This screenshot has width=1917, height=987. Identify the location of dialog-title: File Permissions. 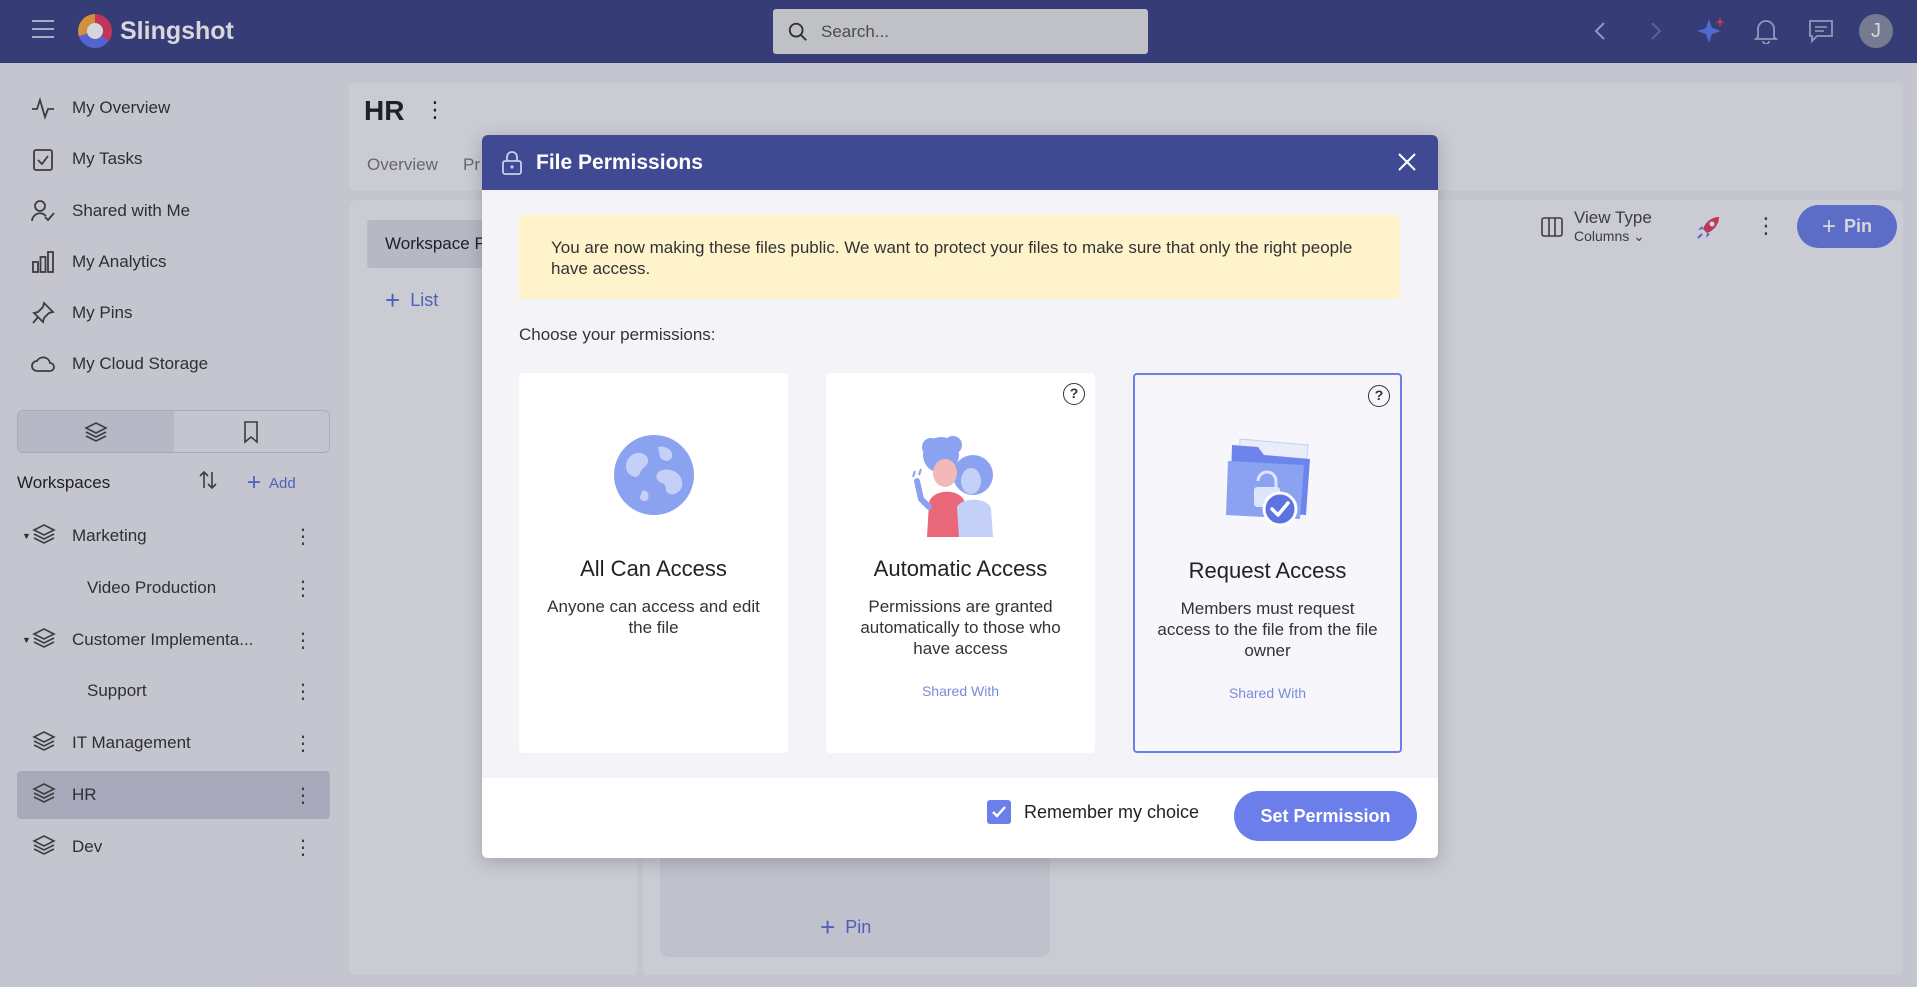
(619, 162).